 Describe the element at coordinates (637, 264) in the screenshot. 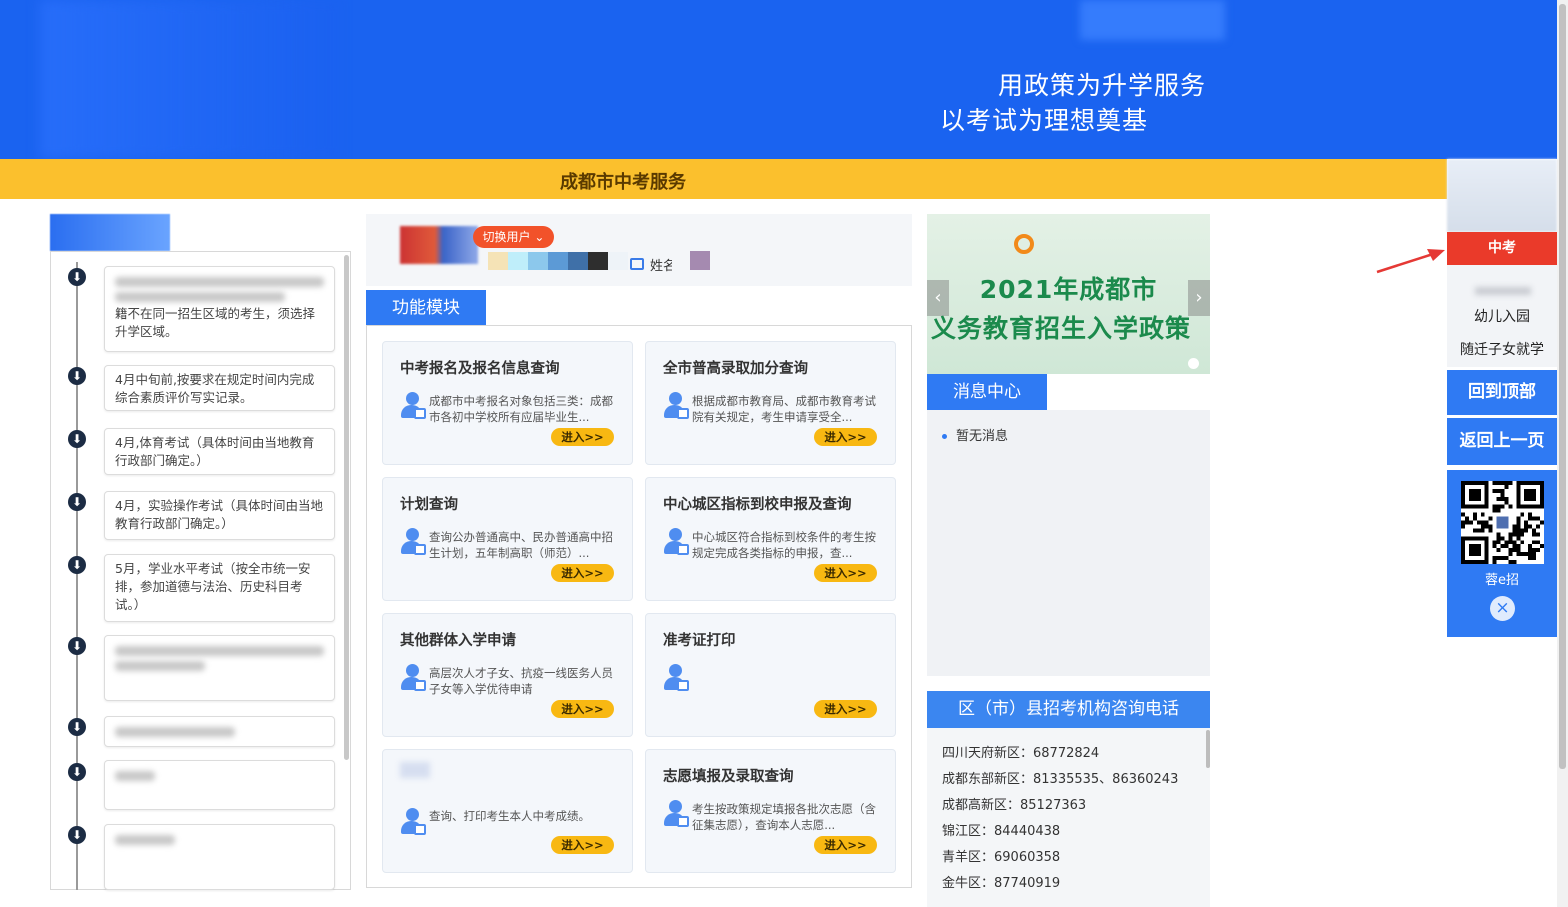

I see `id-card-icon` at that location.